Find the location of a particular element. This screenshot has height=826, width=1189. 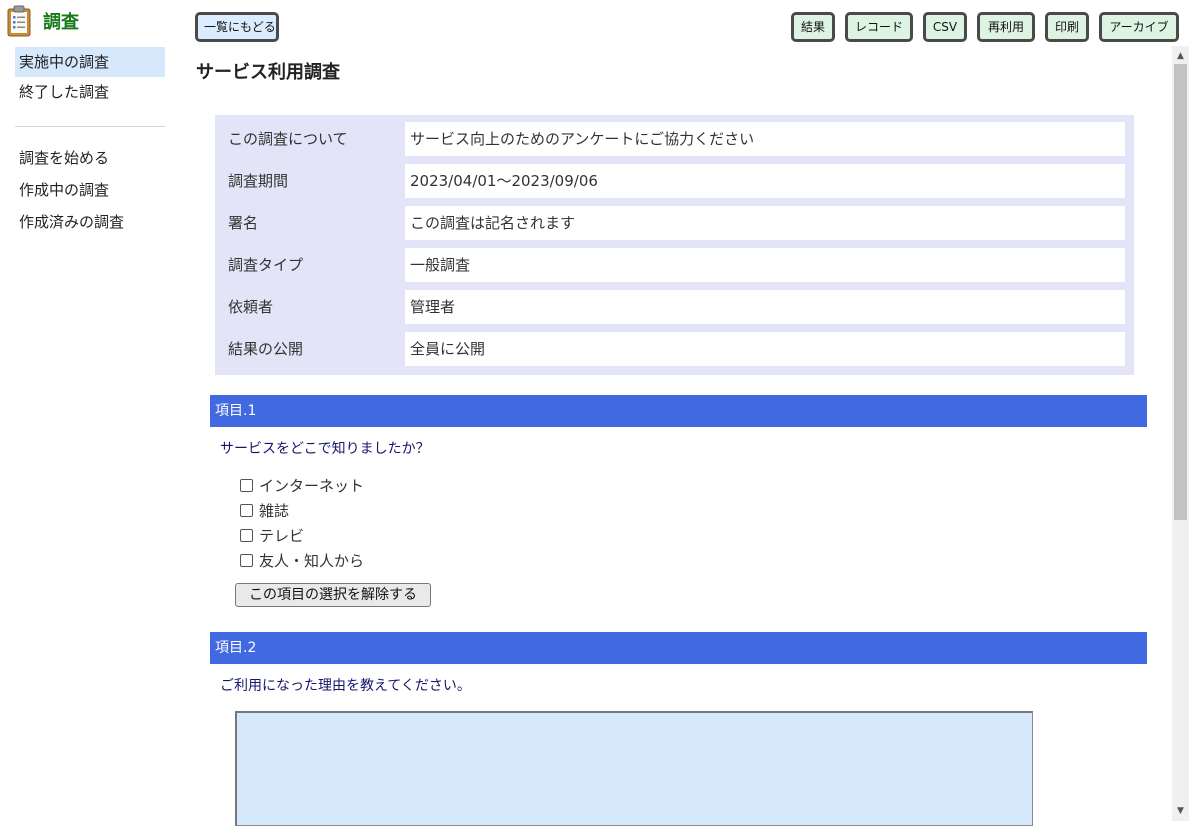

info-value: 2023/04/01～2023/09/06 is located at coordinates (765, 181).